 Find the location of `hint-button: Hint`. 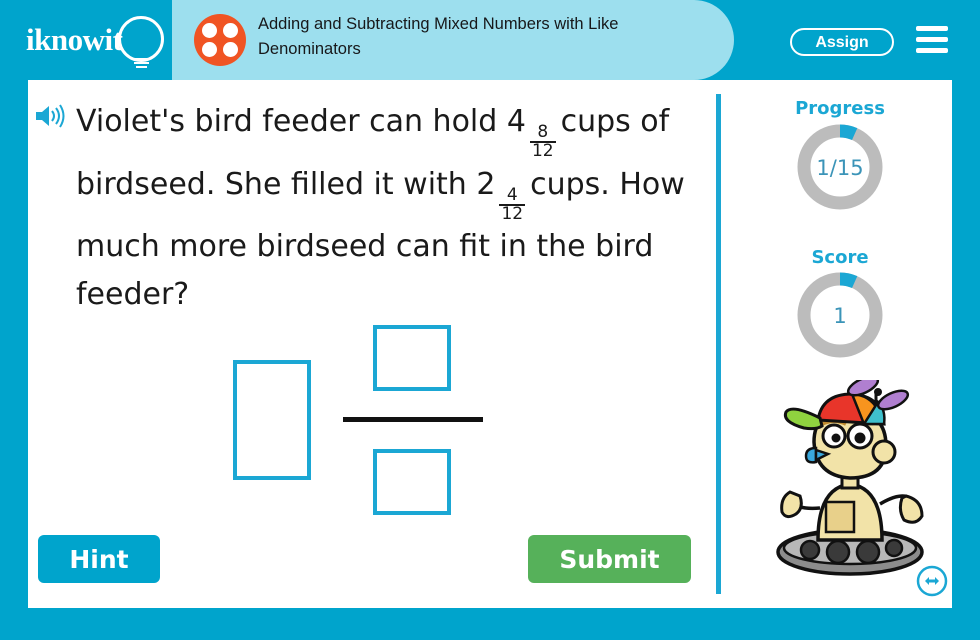

hint-button: Hint is located at coordinates (99, 559).